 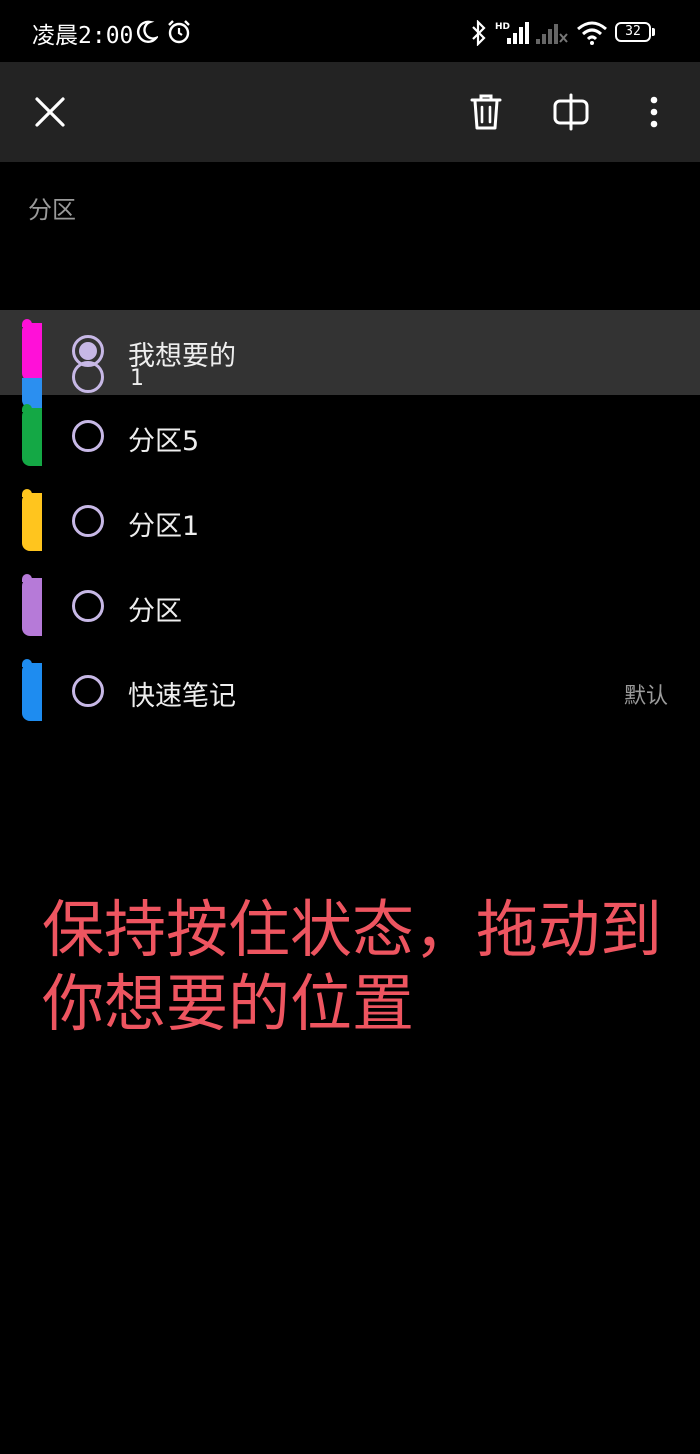 I want to click on section-label: 快速笔记, so click(x=182, y=696).